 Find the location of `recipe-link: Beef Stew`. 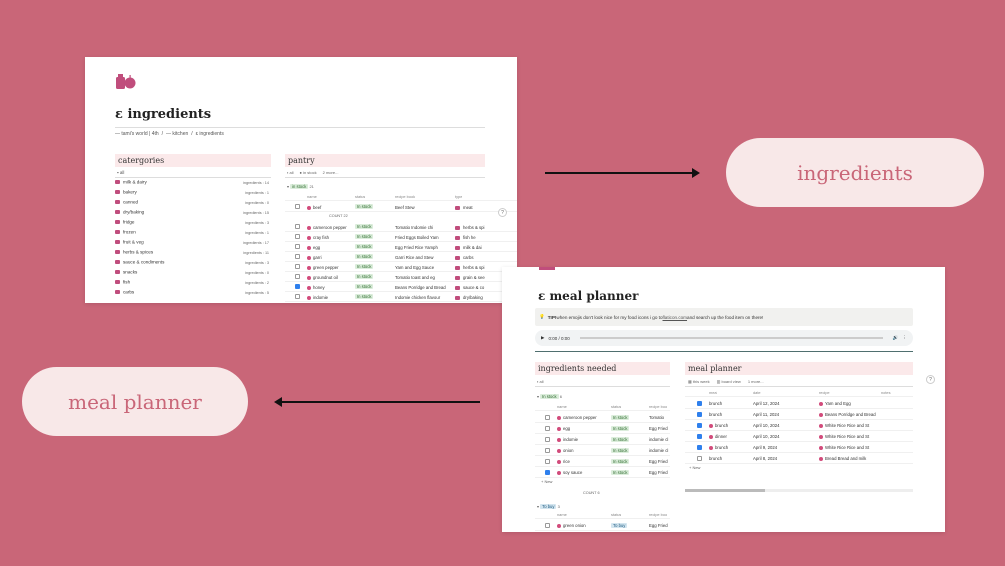

recipe-link: Beef Stew is located at coordinates (423, 207).